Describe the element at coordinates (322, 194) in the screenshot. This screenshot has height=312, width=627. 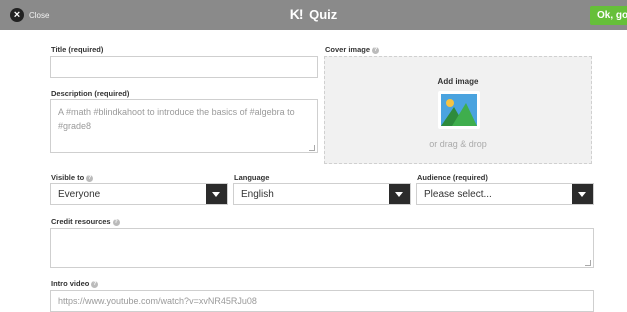
I see `language-select: English` at that location.